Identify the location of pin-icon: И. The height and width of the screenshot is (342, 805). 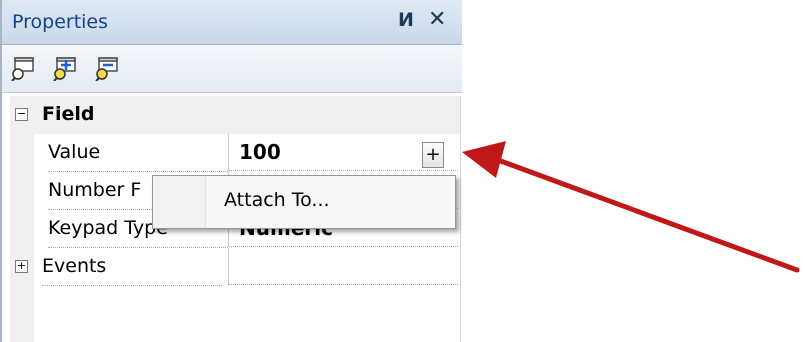
(406, 20).